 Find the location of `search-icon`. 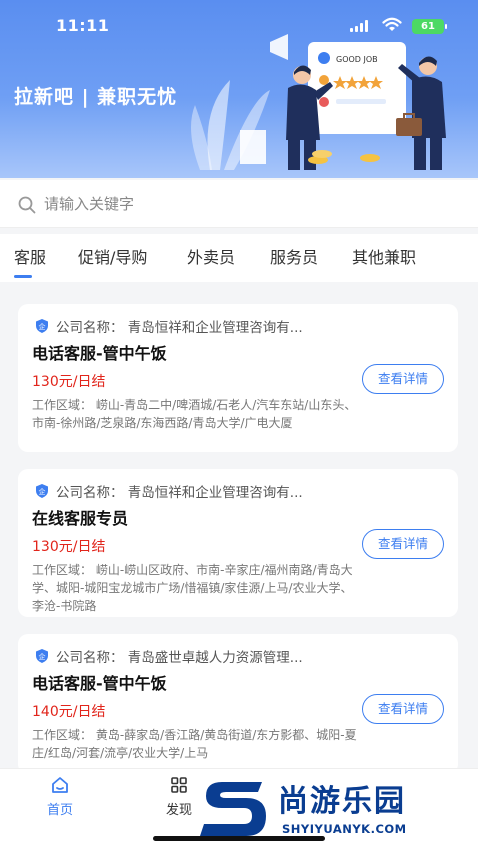

search-icon is located at coordinates (27, 205).